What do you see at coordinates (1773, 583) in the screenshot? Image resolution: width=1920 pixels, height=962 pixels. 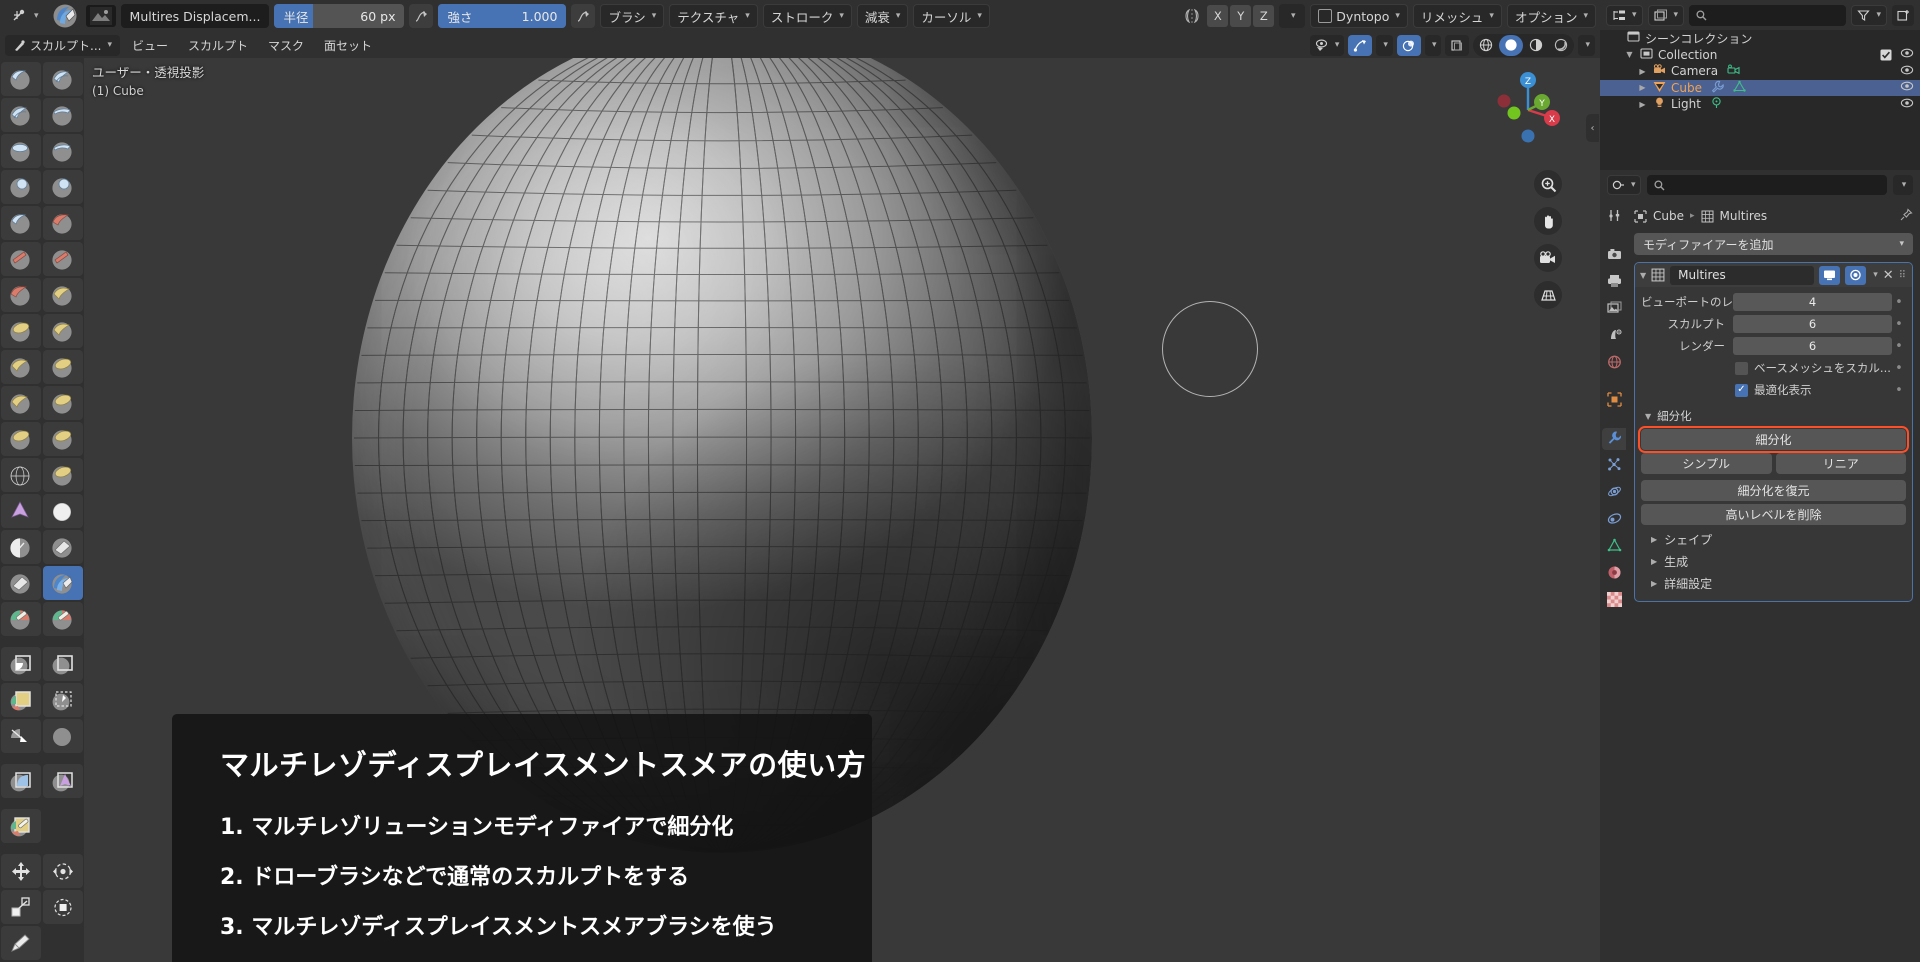 I see `advanced-section: ▶ 詳細設定` at bounding box center [1773, 583].